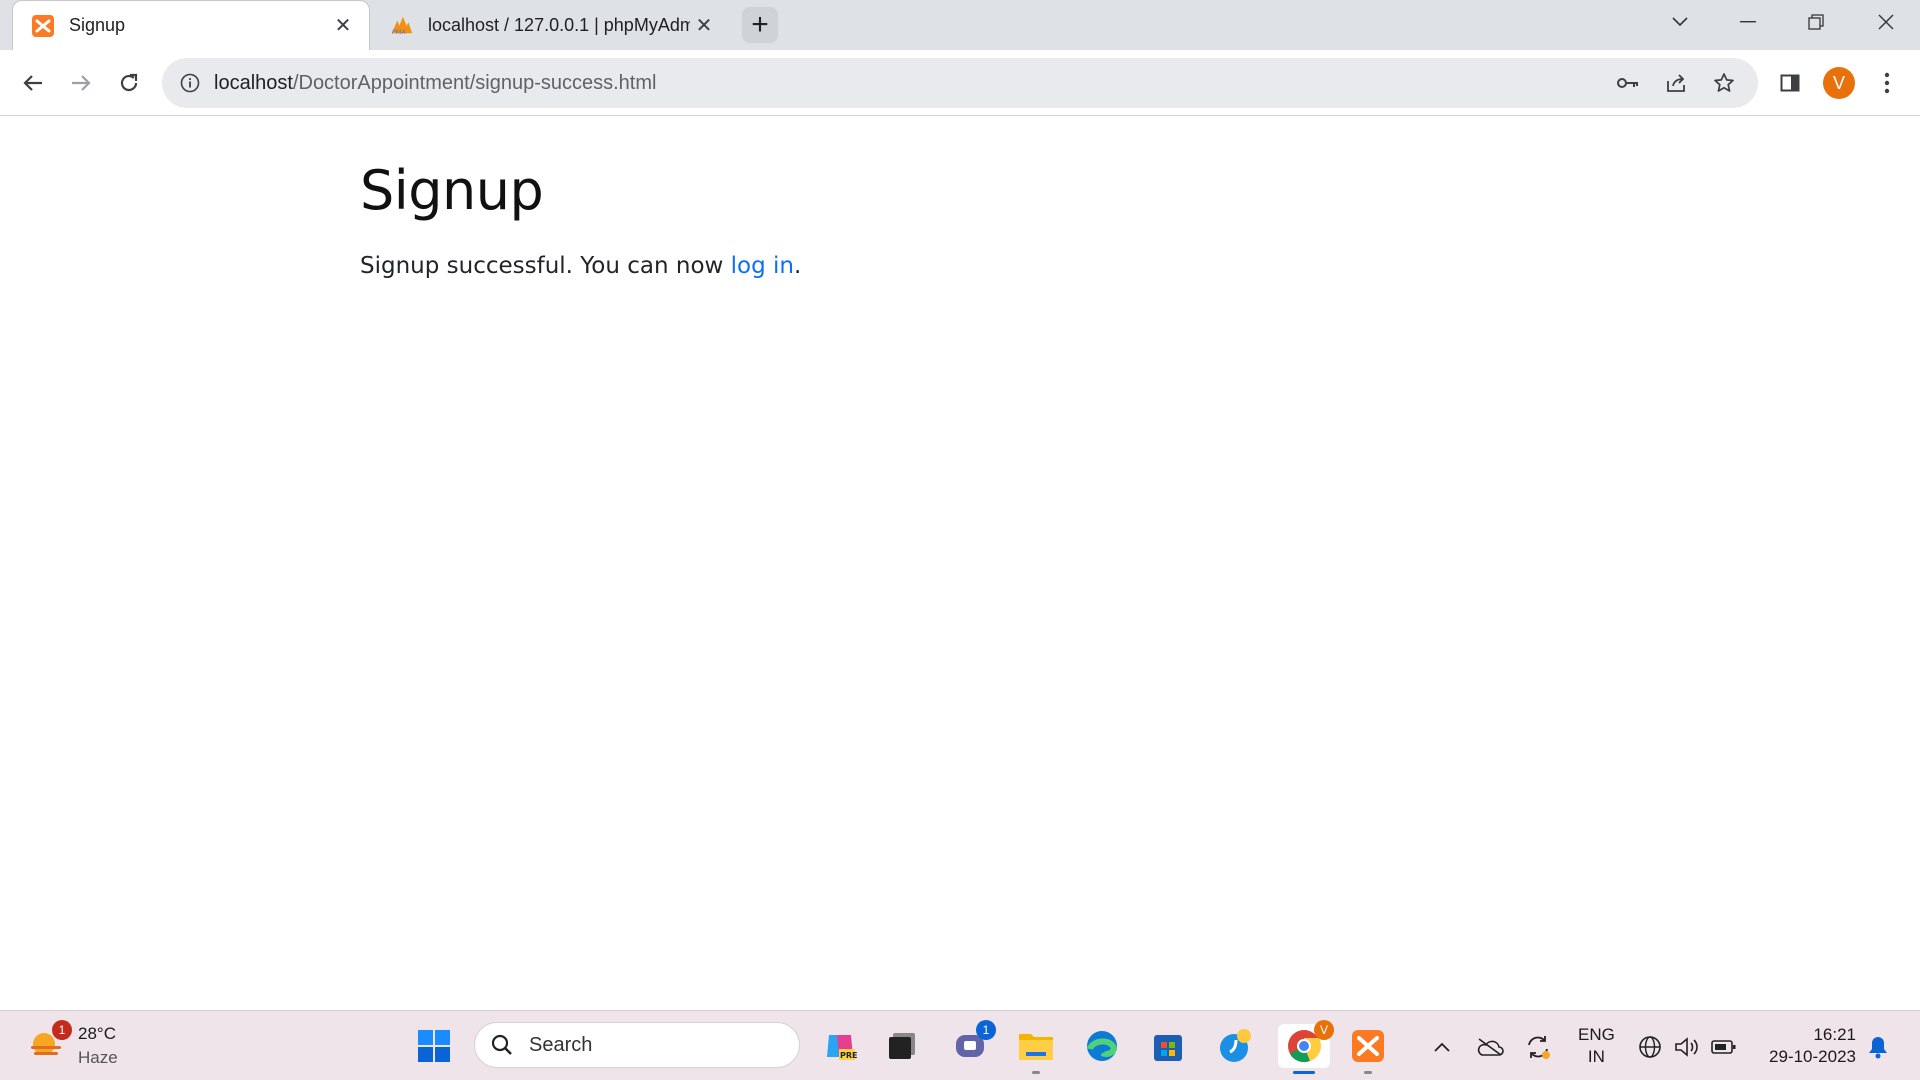 Image resolution: width=1920 pixels, height=1080 pixels. Describe the element at coordinates (1650, 1047) in the screenshot. I see `network-globe-icon` at that location.